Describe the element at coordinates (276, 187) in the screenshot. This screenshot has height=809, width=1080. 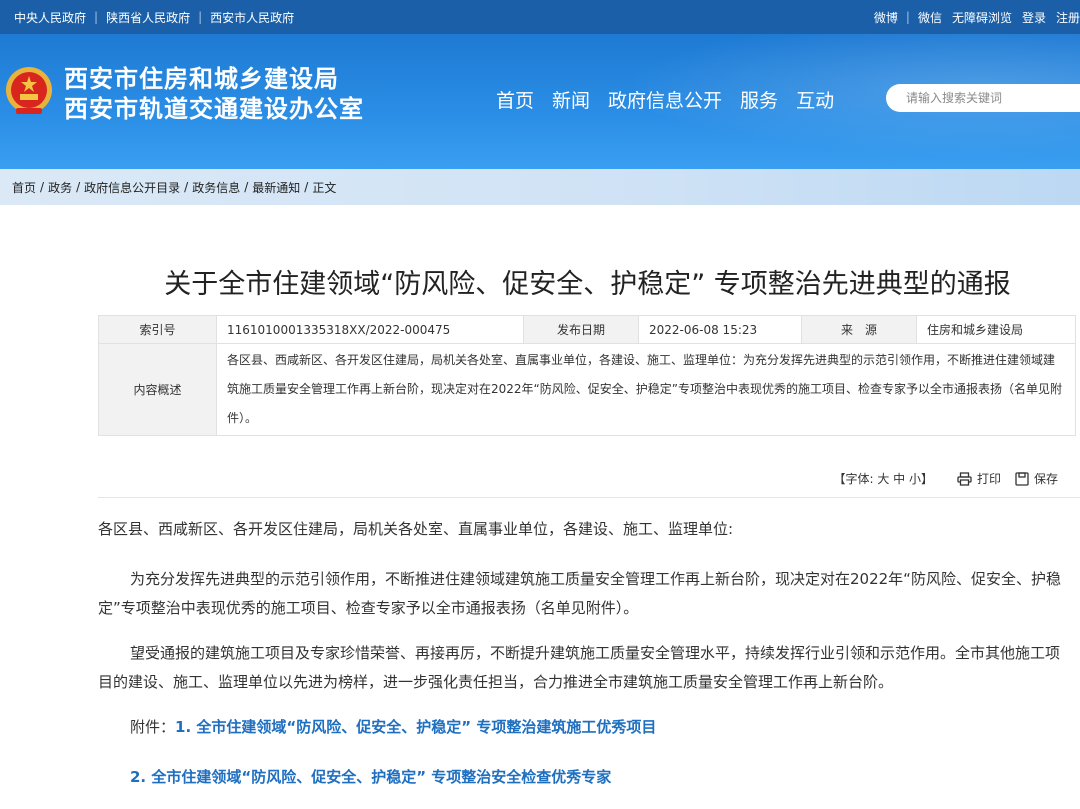
I see `crumb-latest-notice: 最新通知` at that location.